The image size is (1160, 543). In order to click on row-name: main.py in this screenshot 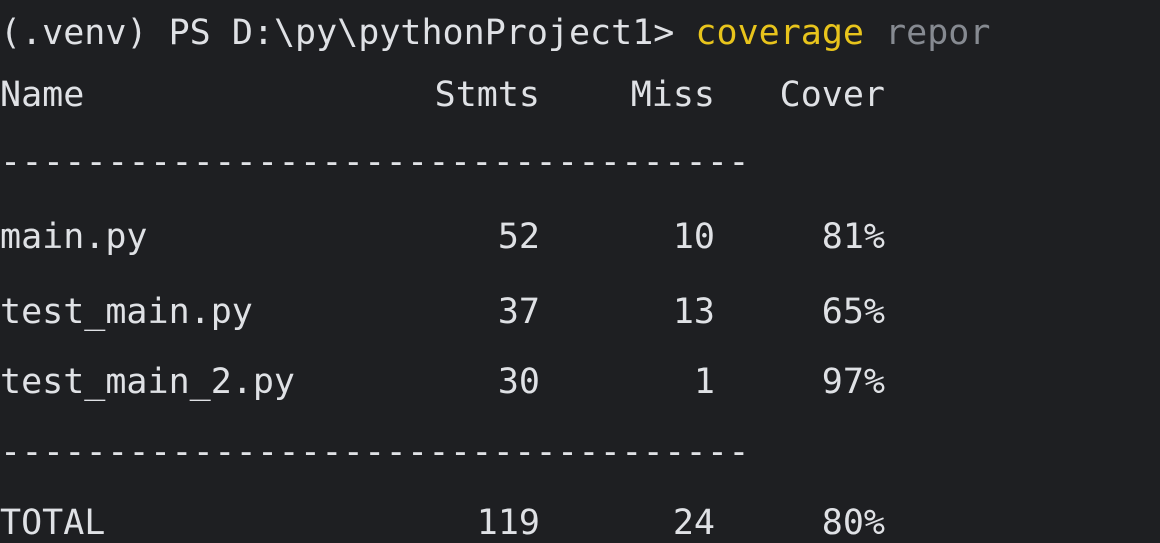, I will do `click(74, 237)`.